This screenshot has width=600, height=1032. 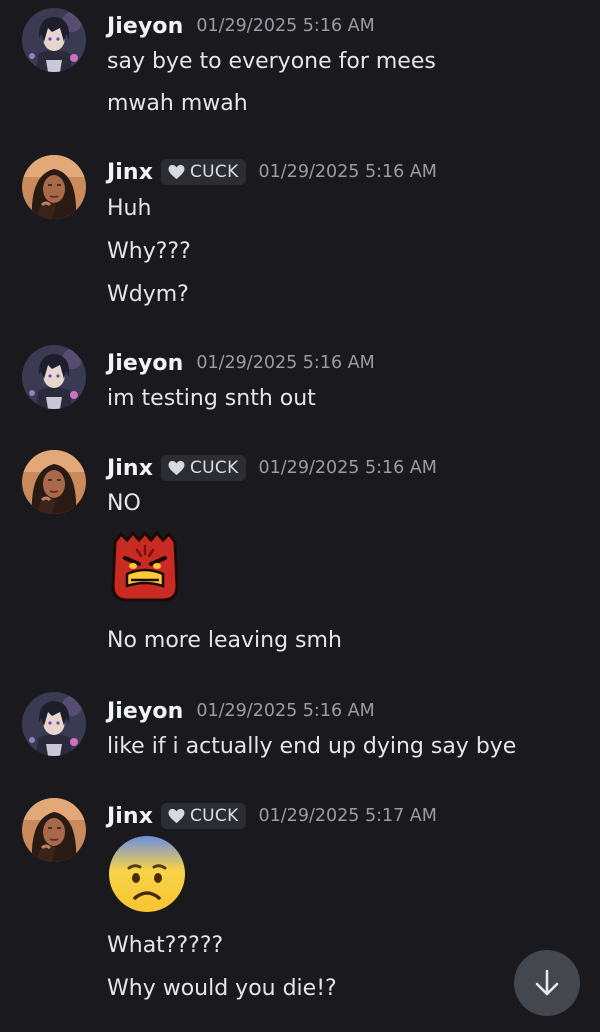 I want to click on message-text: like if i actually end up dying say bye, so click(x=312, y=746).